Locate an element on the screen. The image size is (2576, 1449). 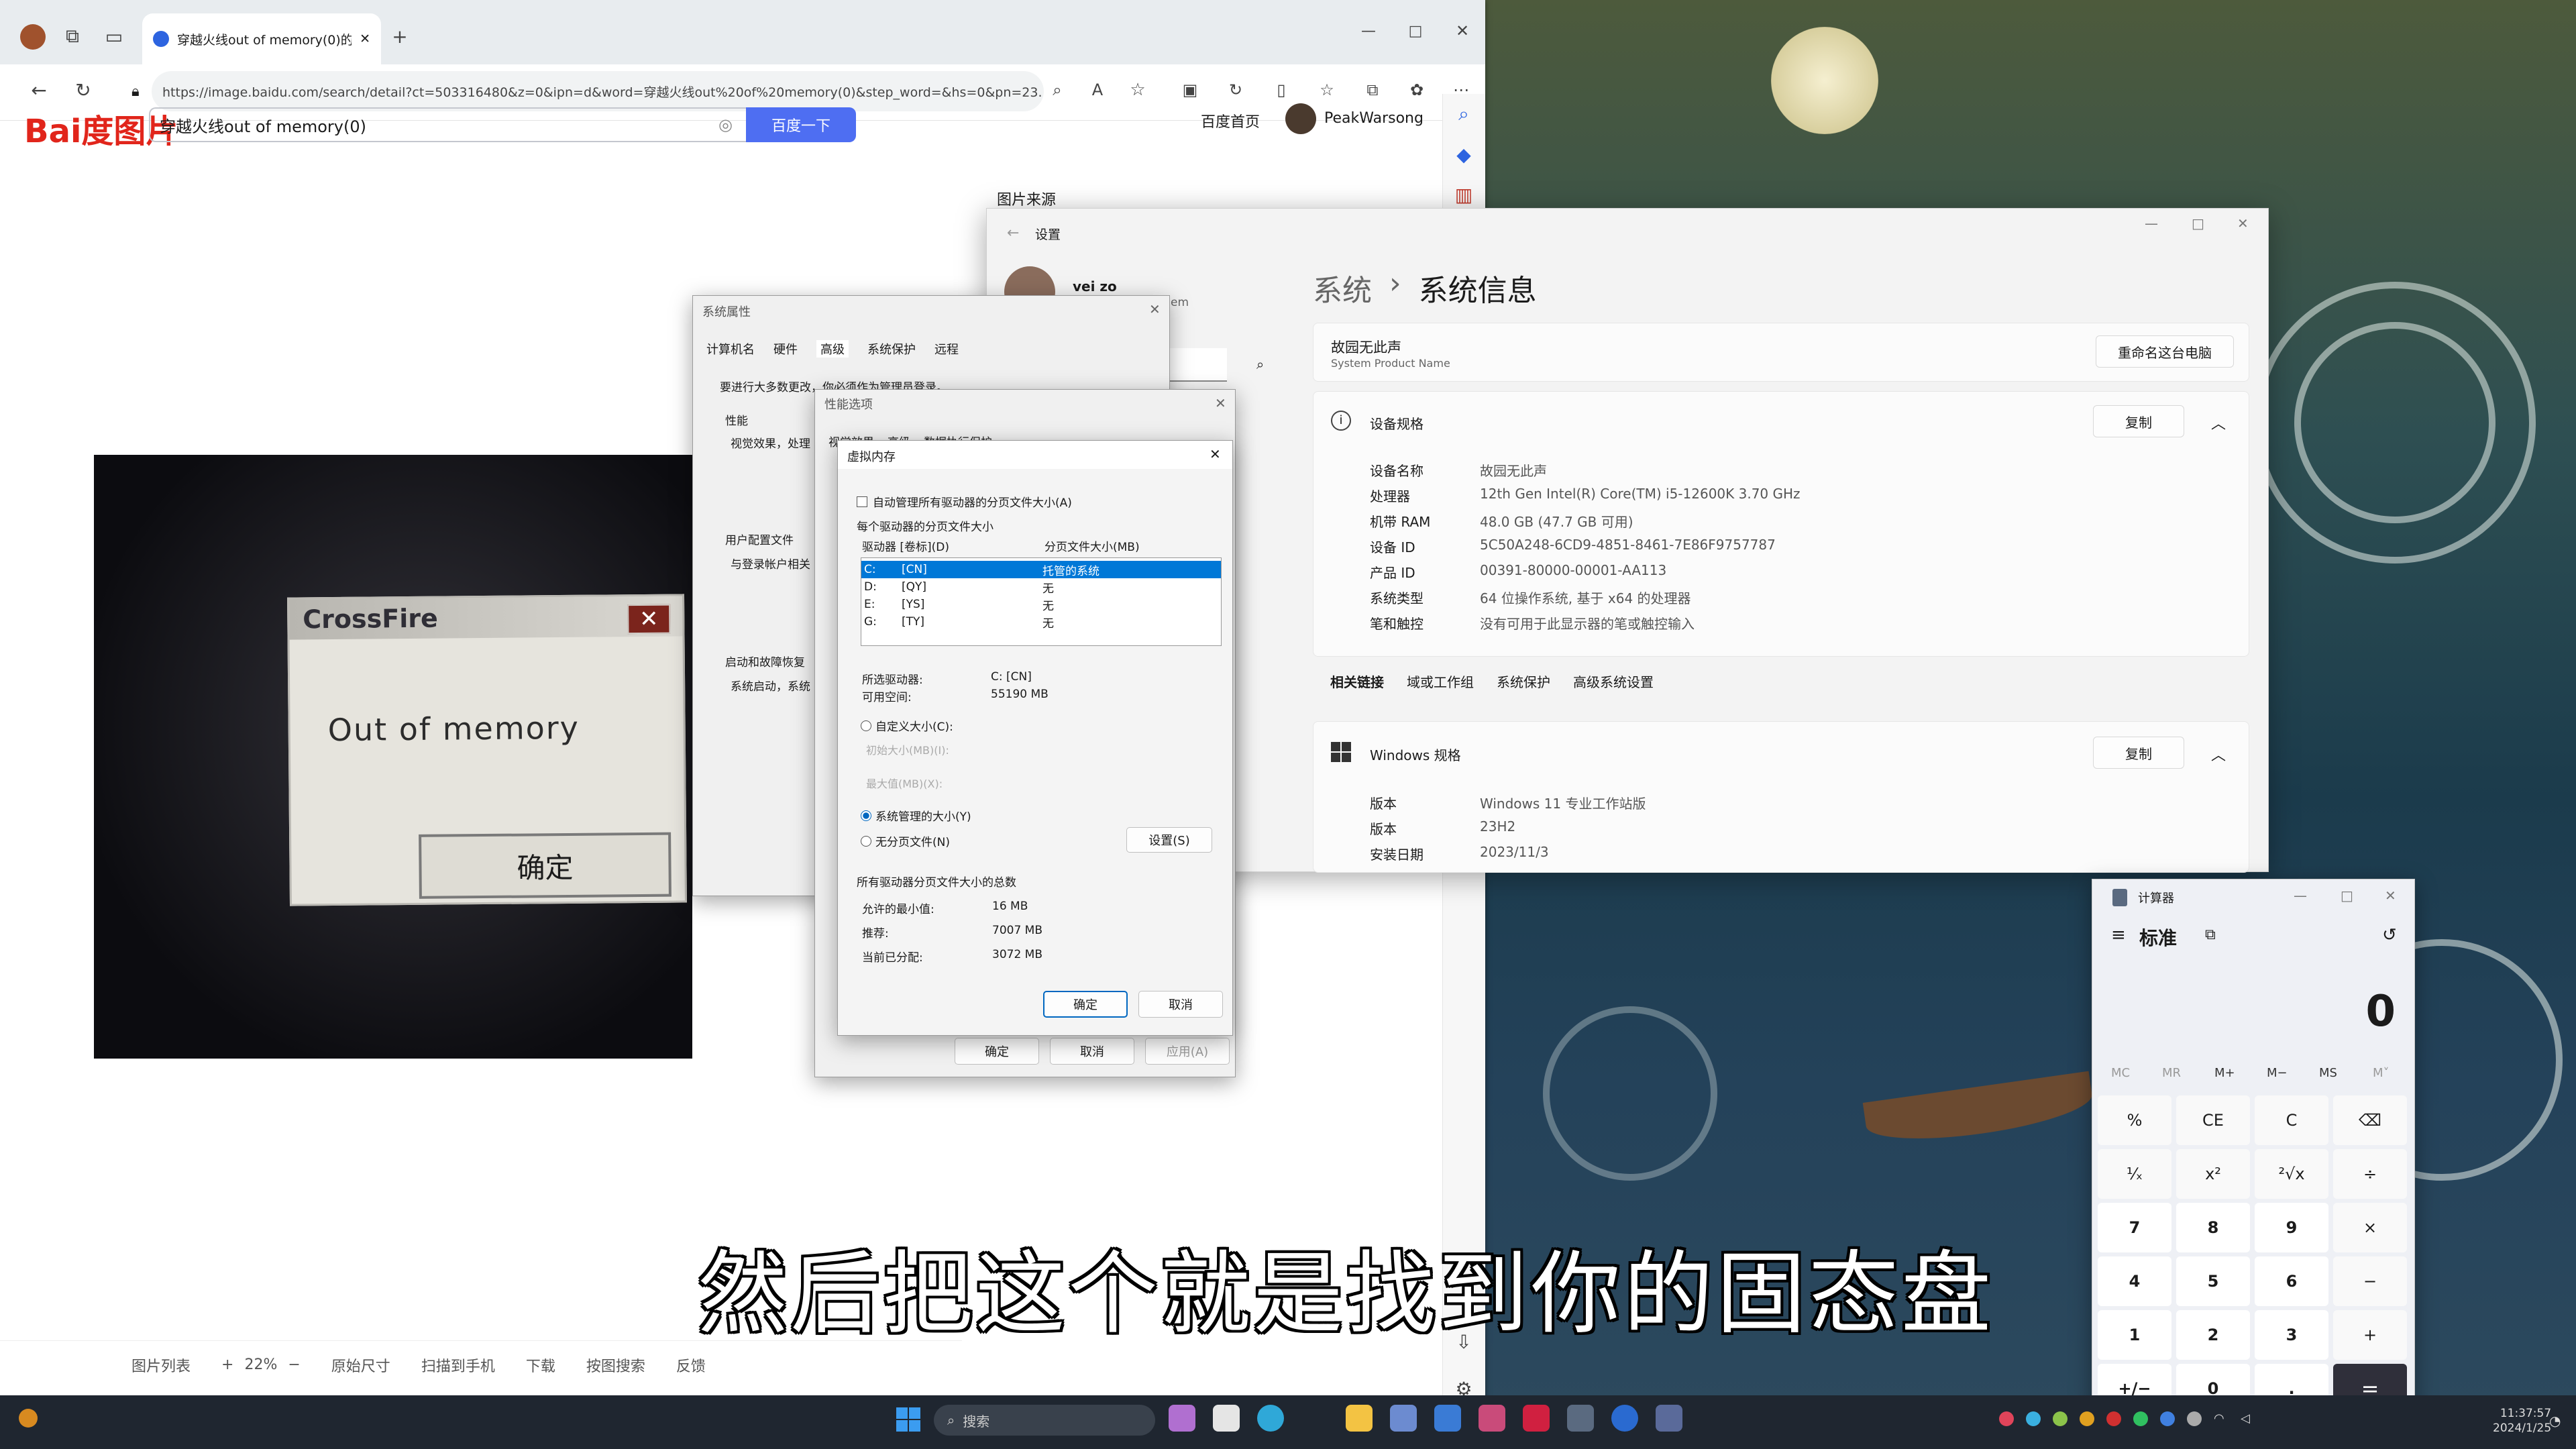
link-advanced: 高级系统设置 is located at coordinates (1613, 681).